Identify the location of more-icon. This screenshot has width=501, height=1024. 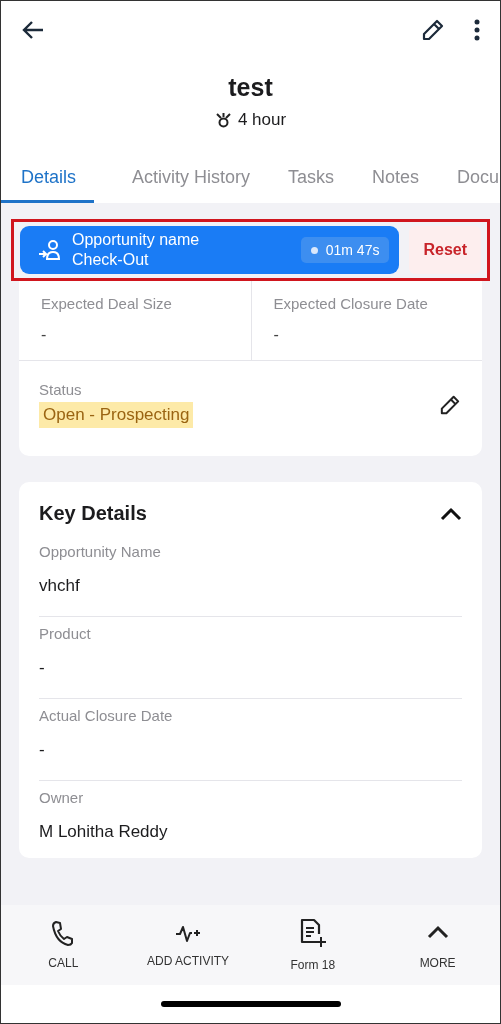
(477, 30).